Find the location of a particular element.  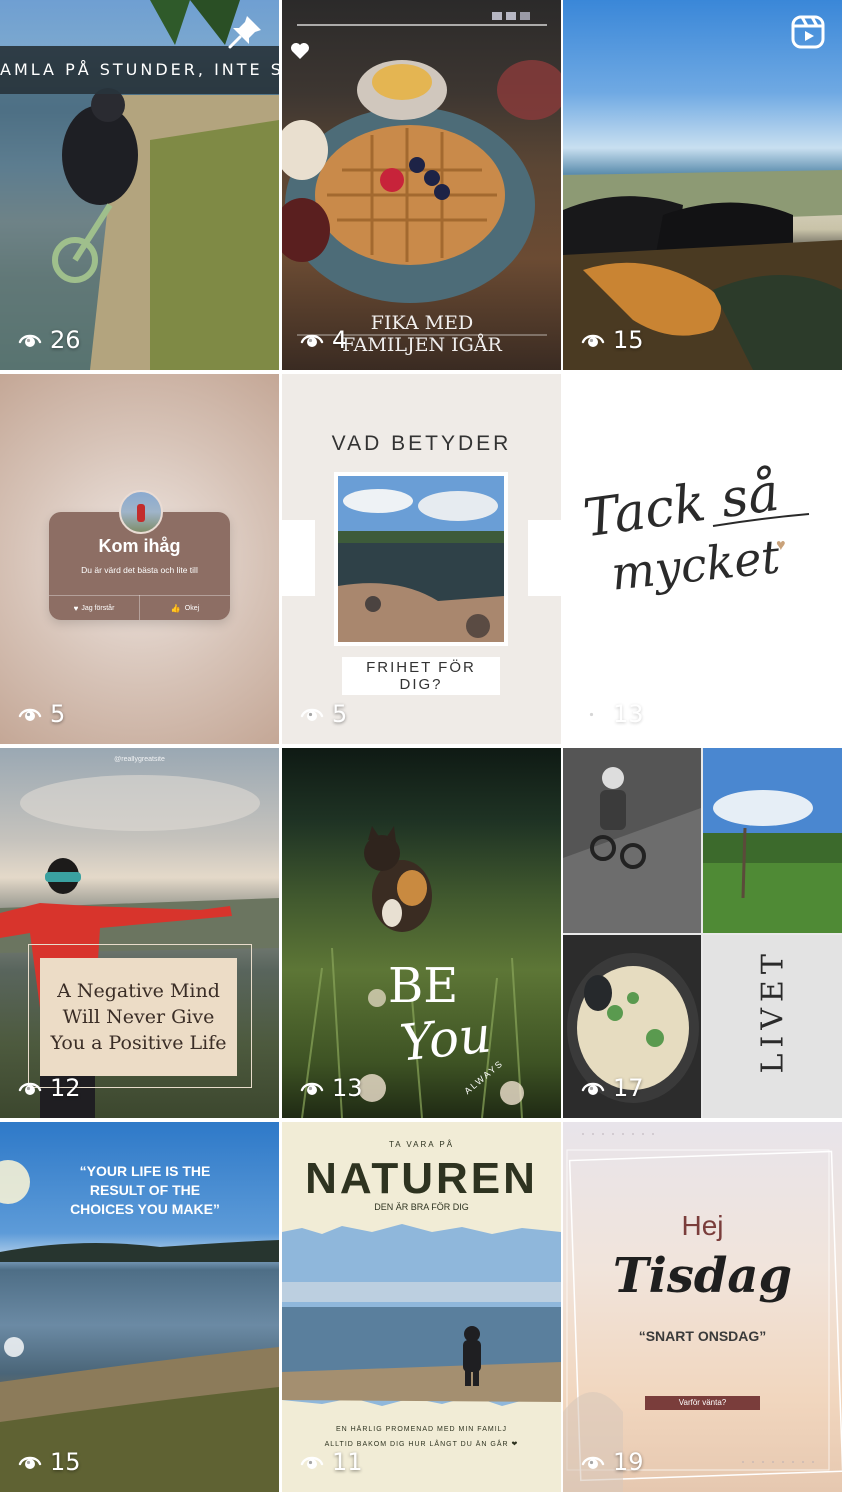

post-tile-1: AMLA PÅ STUNDER, INTE SAKE 26 is located at coordinates (139, 185).